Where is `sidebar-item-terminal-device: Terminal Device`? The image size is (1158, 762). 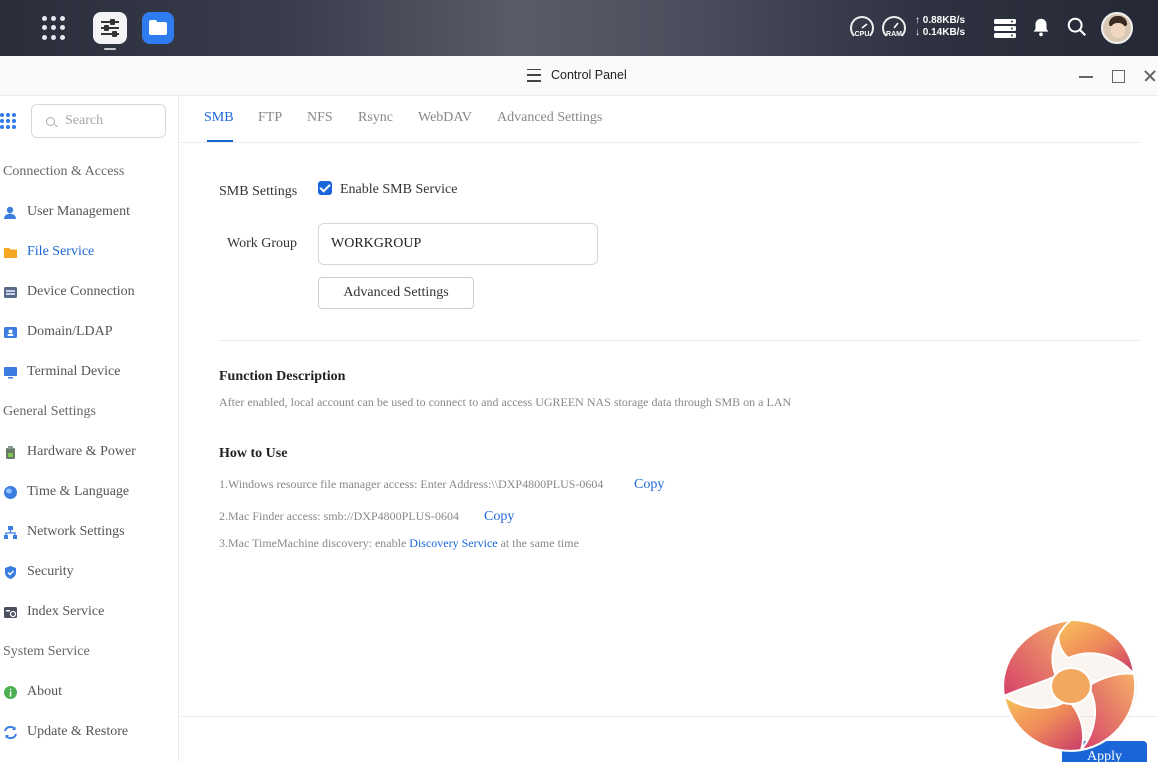 sidebar-item-terminal-device: Terminal Device is located at coordinates (89, 372).